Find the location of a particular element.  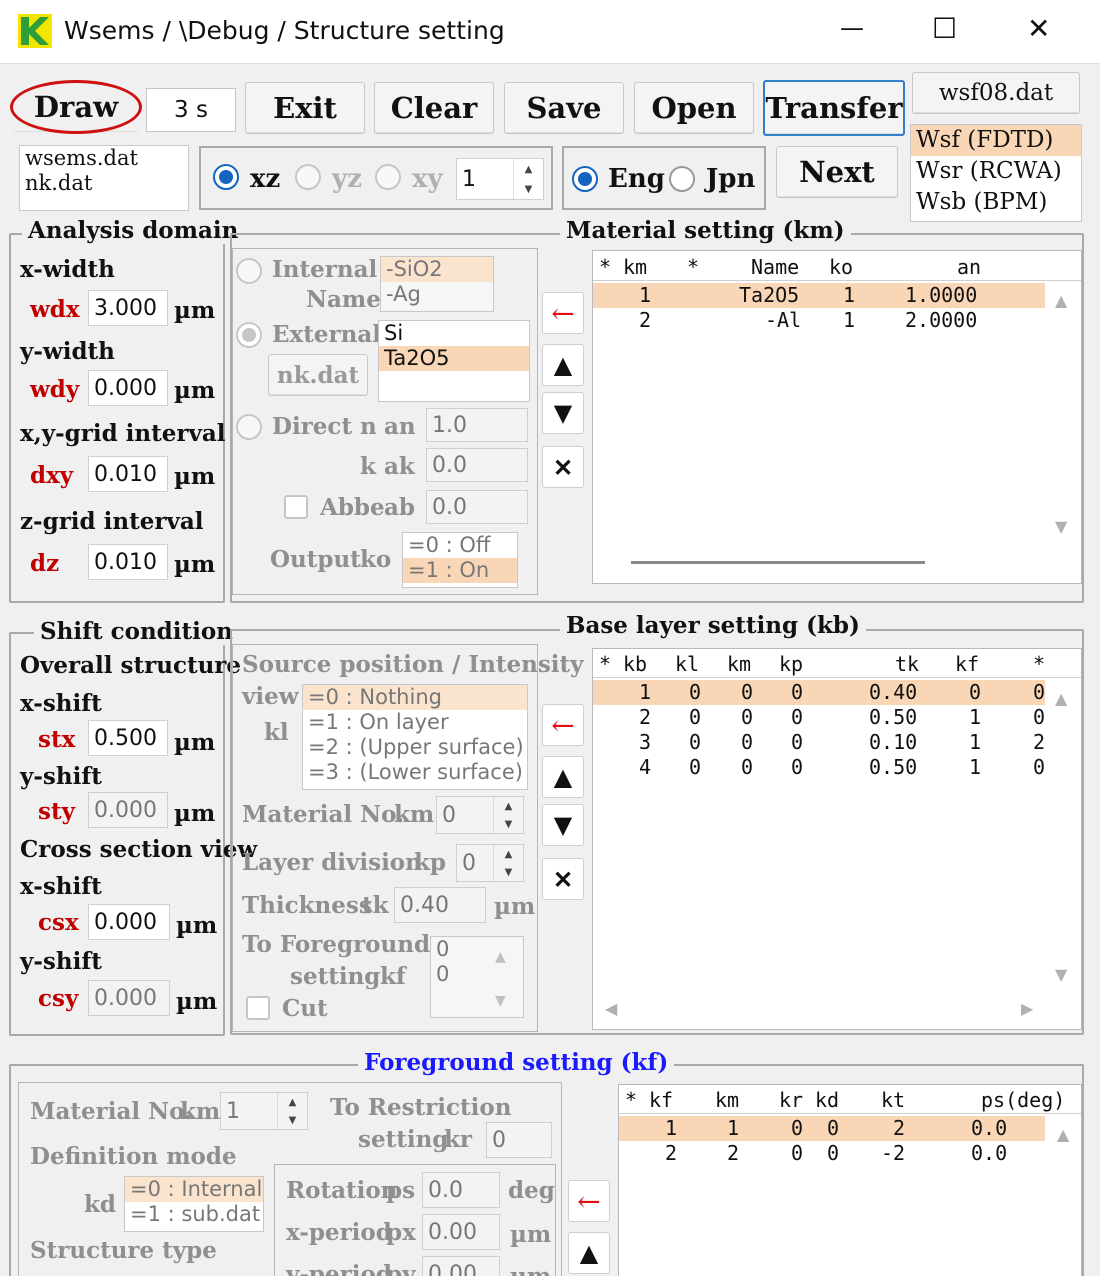

csy-input: 0.000 is located at coordinates (129, 998).